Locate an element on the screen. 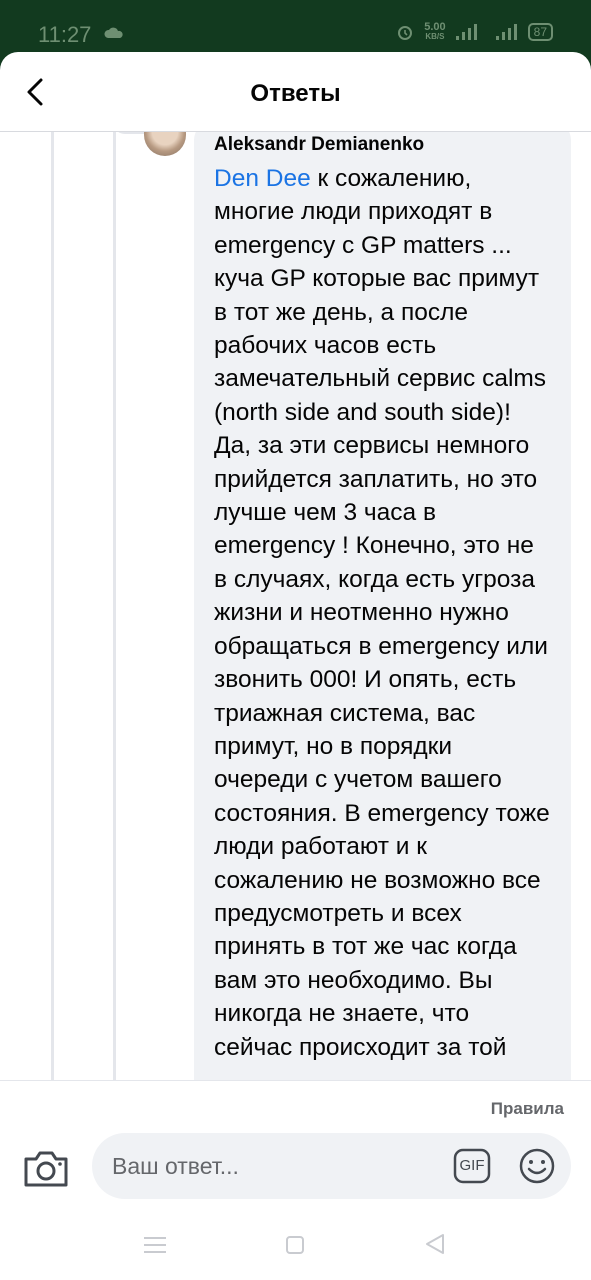 Image resolution: width=591 pixels, height=1280 pixels. camera-icon is located at coordinates (46, 1168).